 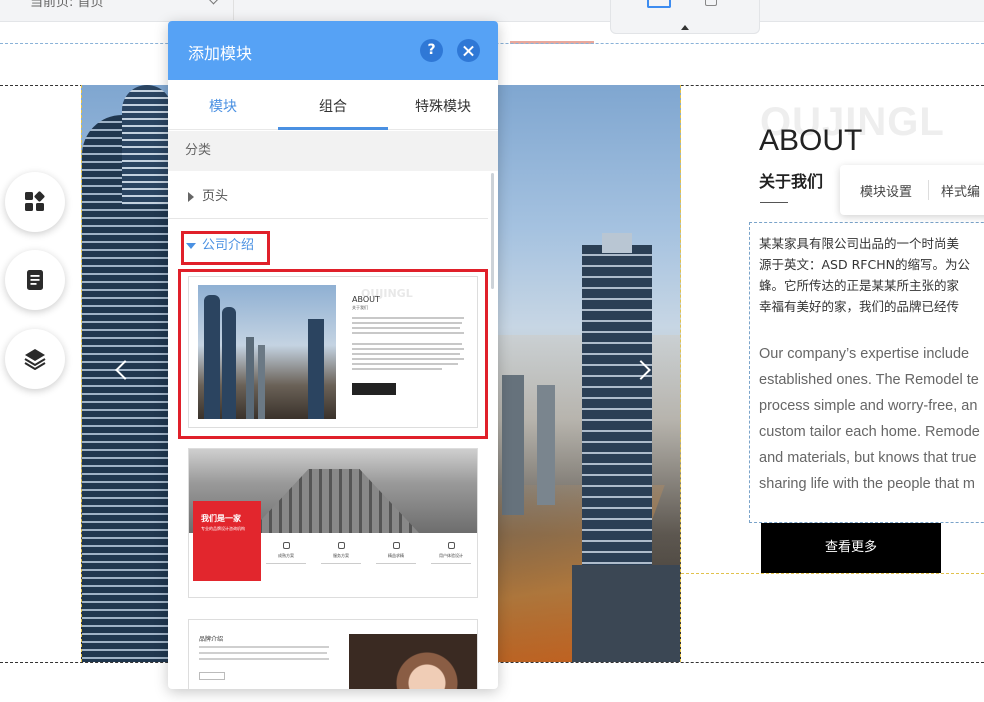 What do you see at coordinates (225, 248) in the screenshot?
I see `highlight-category-box` at bounding box center [225, 248].